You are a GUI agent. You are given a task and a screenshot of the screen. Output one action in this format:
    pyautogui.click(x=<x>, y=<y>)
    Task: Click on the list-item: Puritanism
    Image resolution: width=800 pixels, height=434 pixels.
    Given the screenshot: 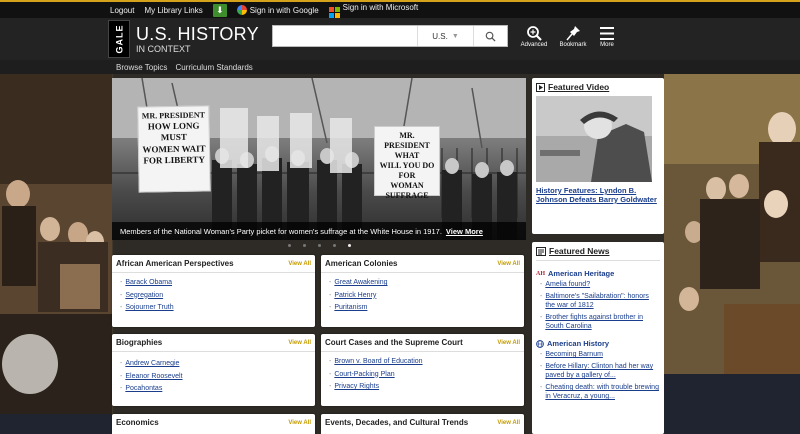 What is the action you would take?
    pyautogui.click(x=424, y=308)
    